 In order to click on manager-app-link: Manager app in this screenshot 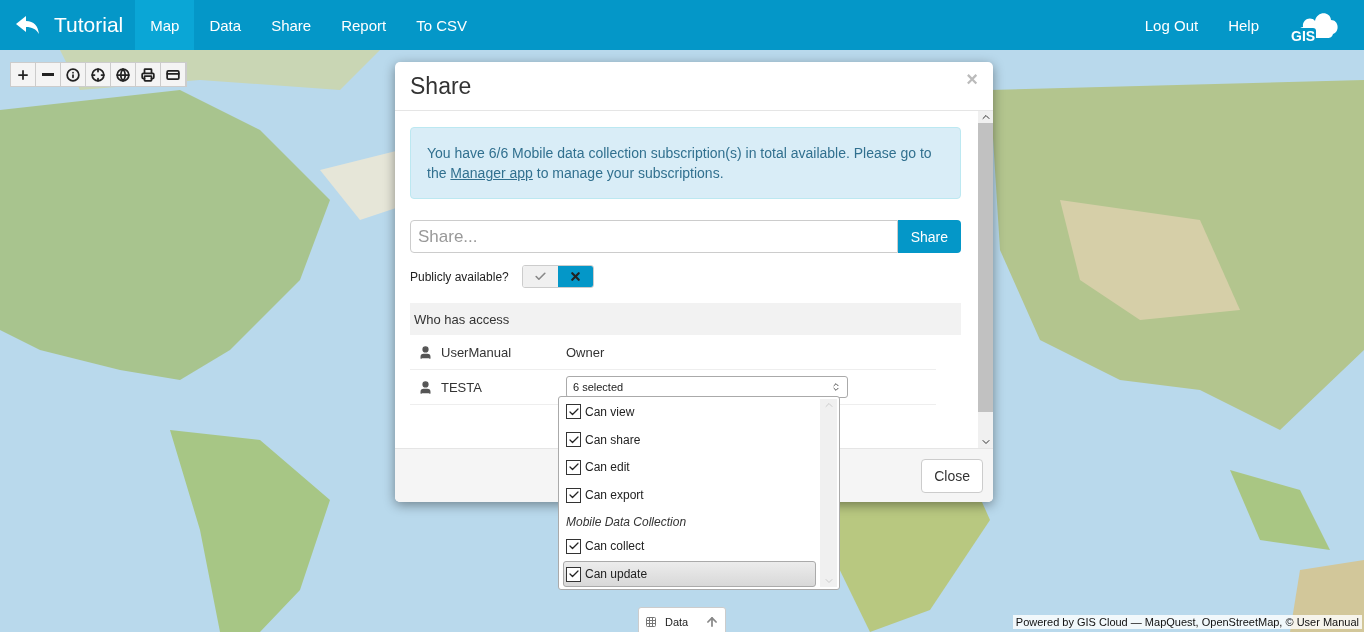, I will do `click(491, 173)`.